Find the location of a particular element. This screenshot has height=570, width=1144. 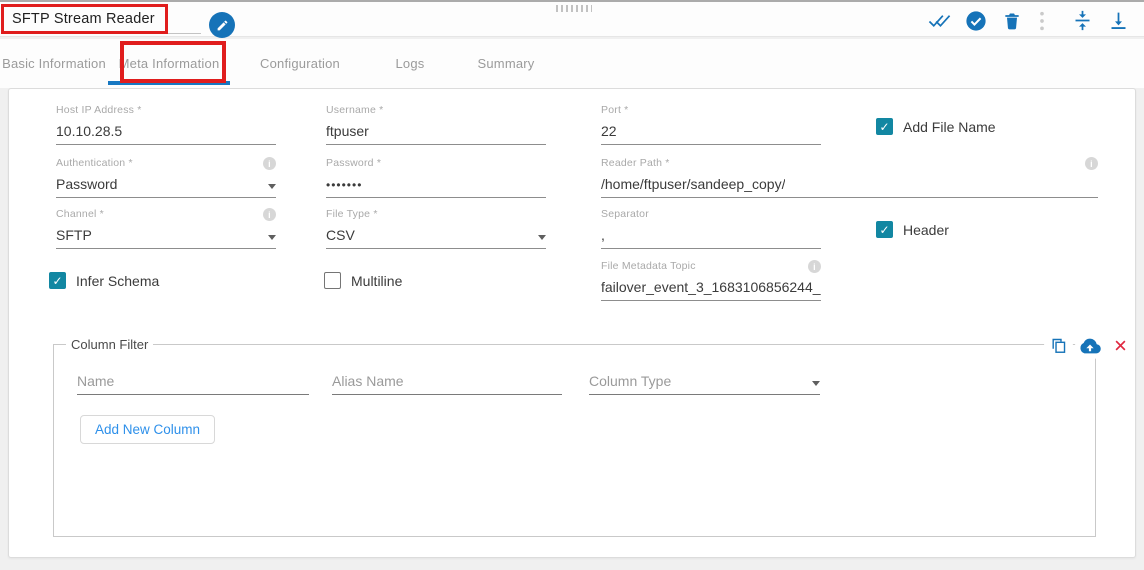

column-name-input is located at coordinates (193, 381).